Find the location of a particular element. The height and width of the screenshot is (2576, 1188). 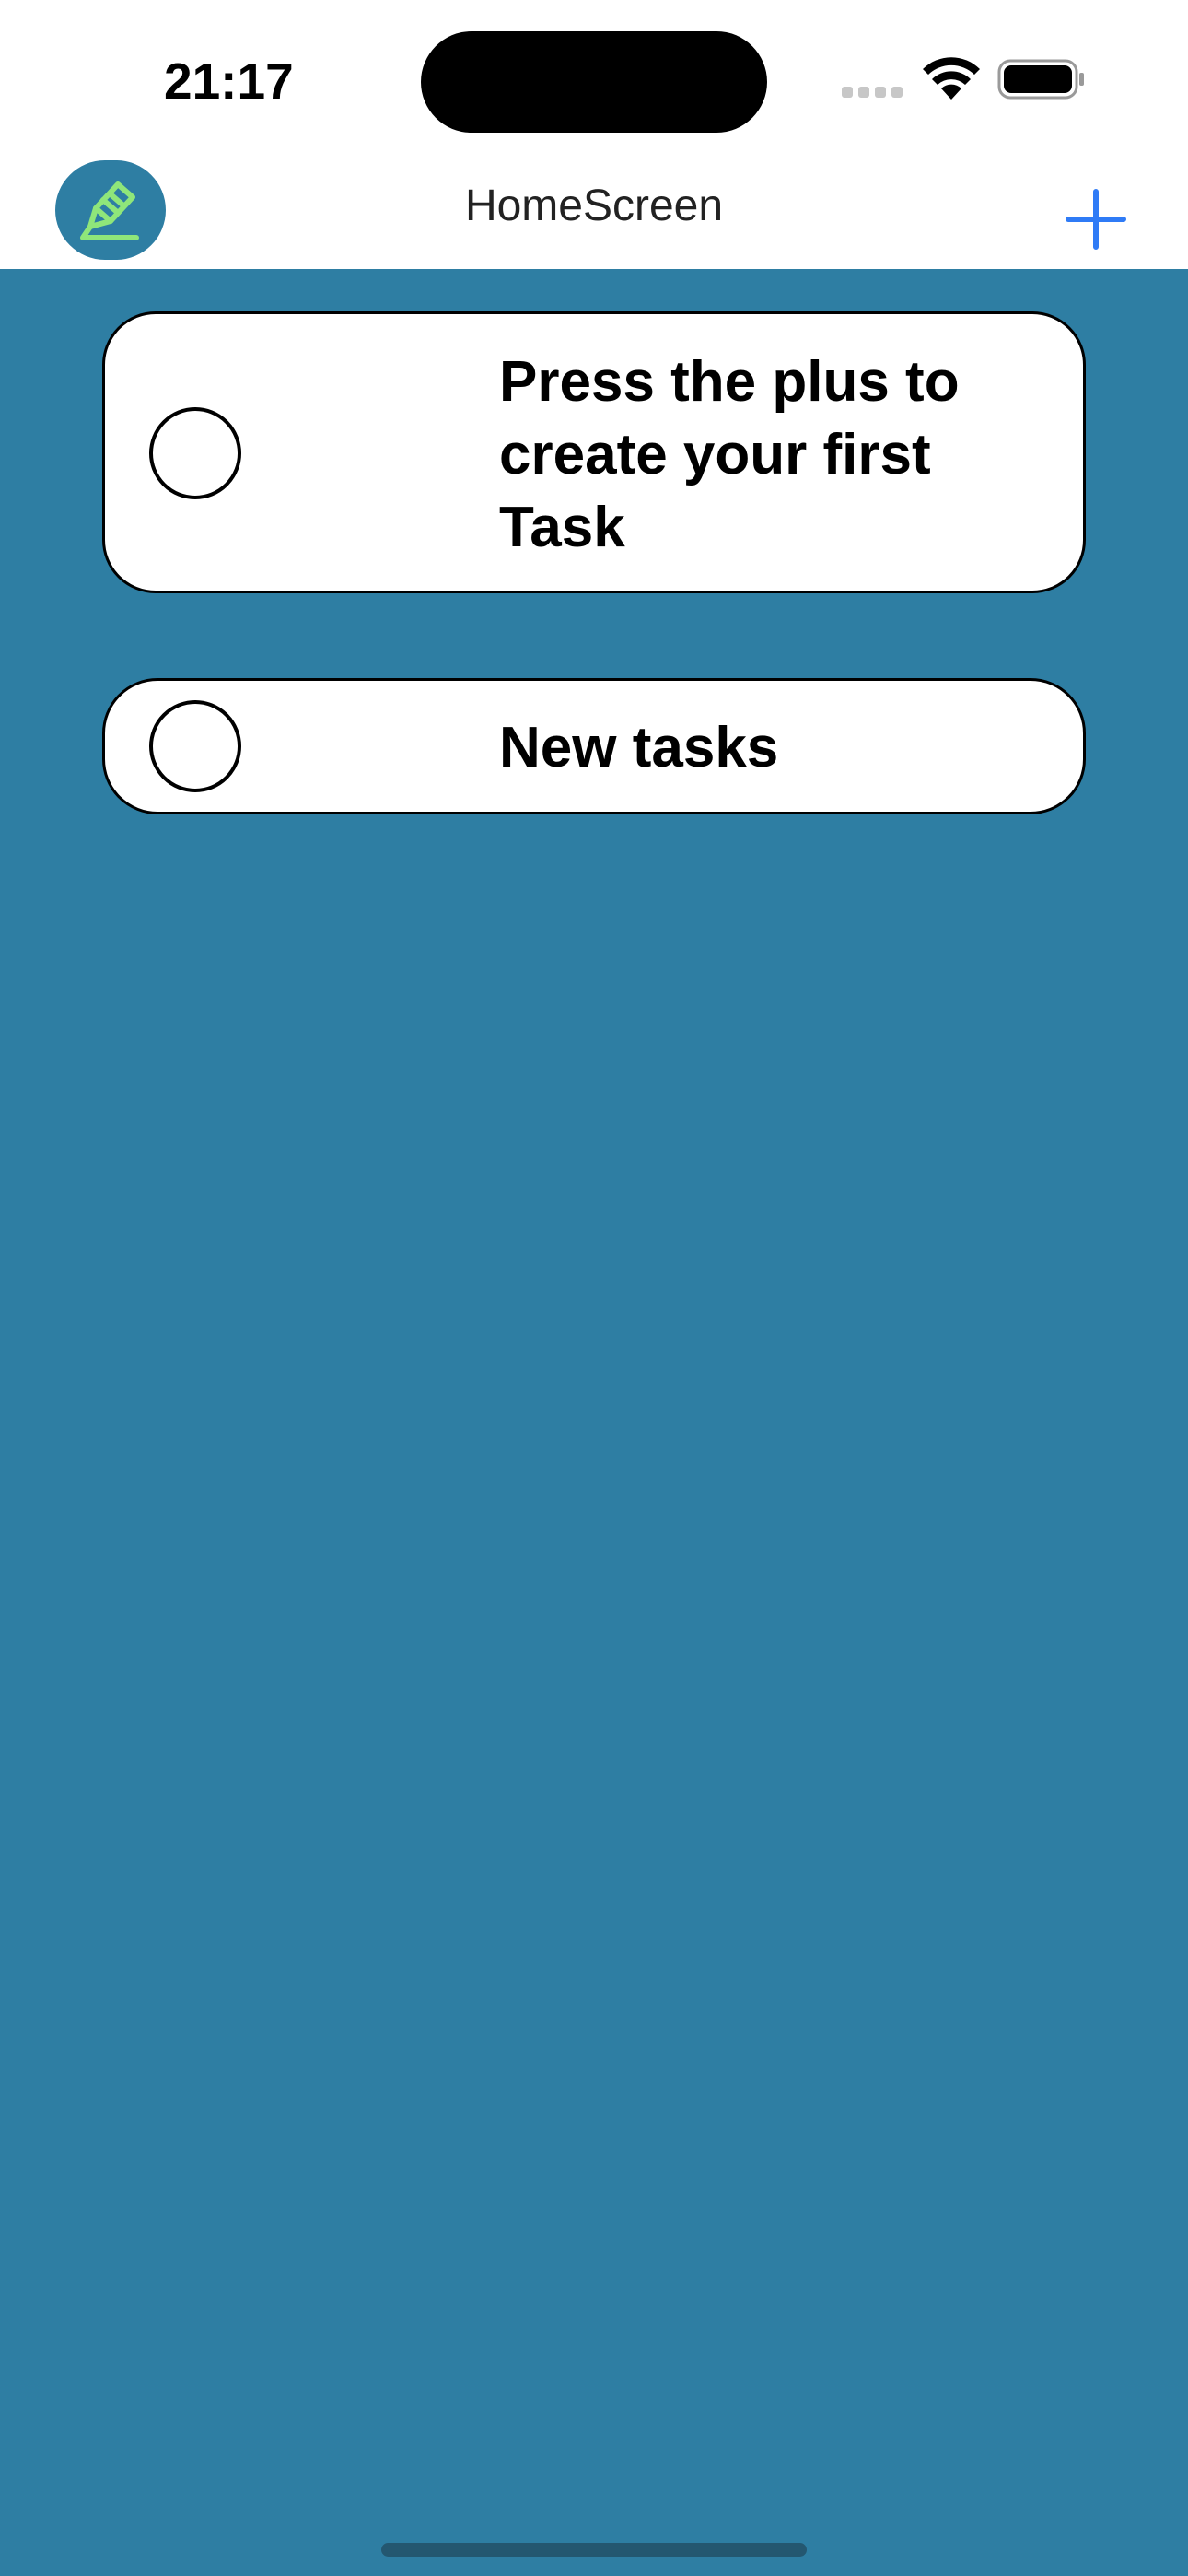

dynamic-island is located at coordinates (594, 82).